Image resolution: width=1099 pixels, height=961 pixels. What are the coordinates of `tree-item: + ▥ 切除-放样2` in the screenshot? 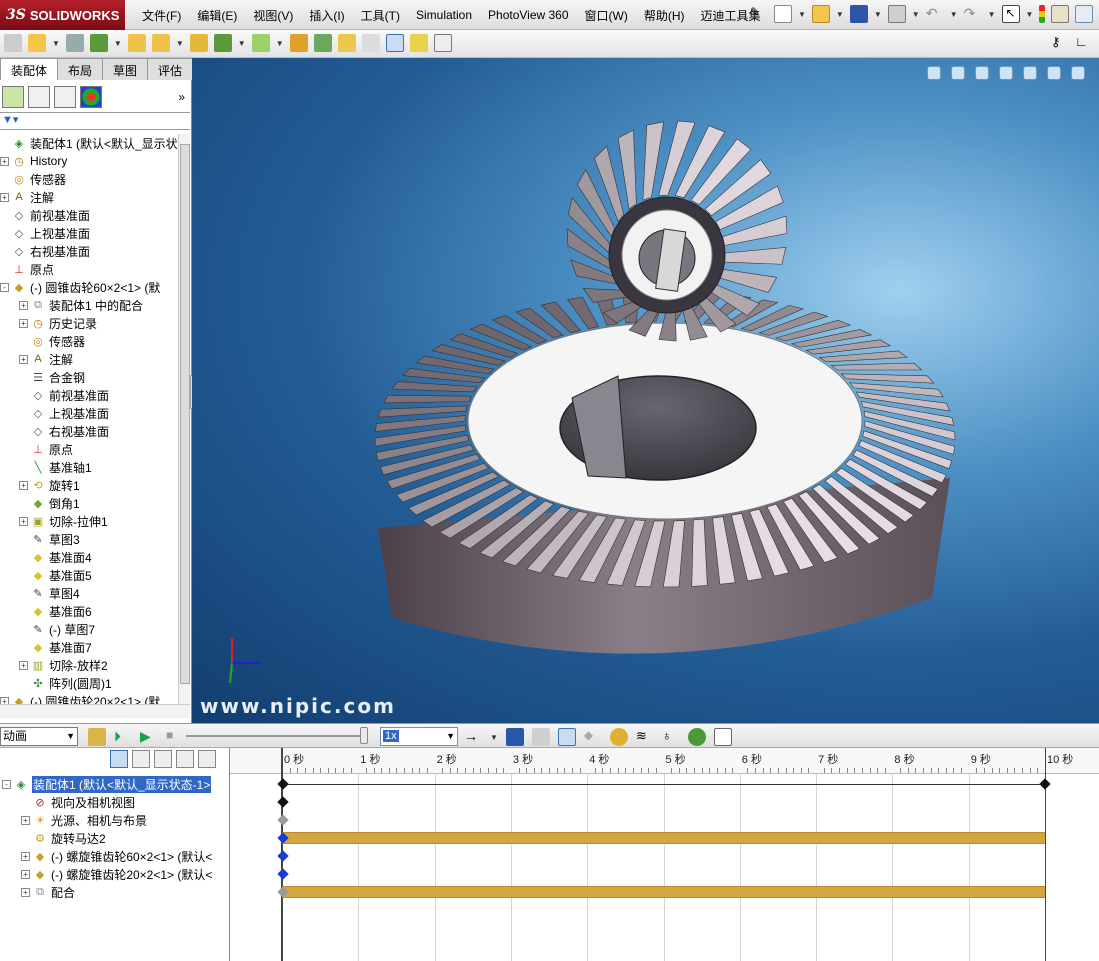 It's located at (63, 665).